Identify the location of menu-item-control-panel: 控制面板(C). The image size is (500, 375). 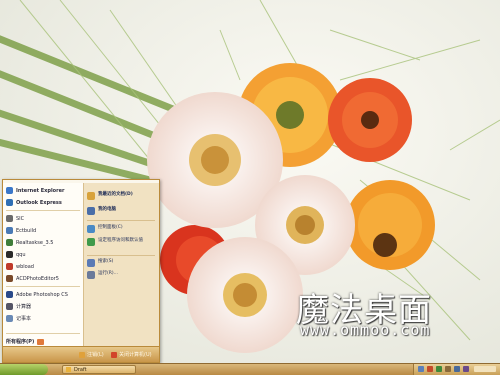
(105, 230).